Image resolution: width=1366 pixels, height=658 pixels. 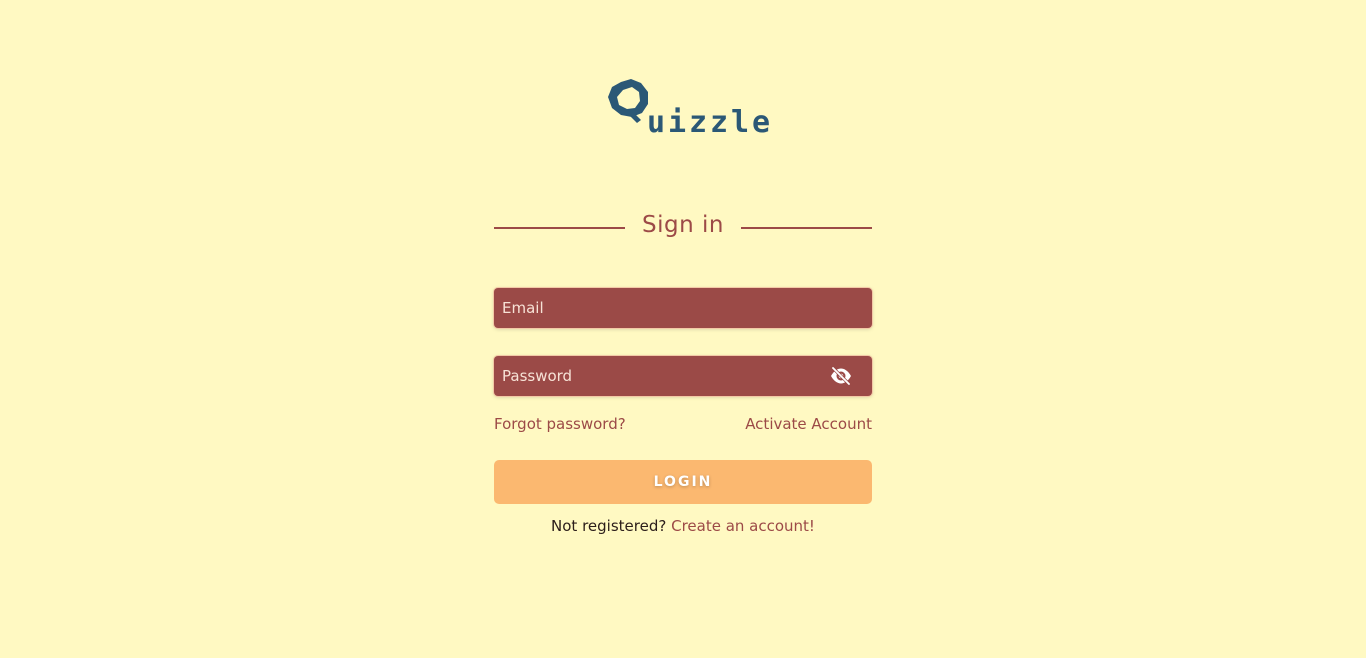 I want to click on register-text: Not registered?, so click(x=609, y=526).